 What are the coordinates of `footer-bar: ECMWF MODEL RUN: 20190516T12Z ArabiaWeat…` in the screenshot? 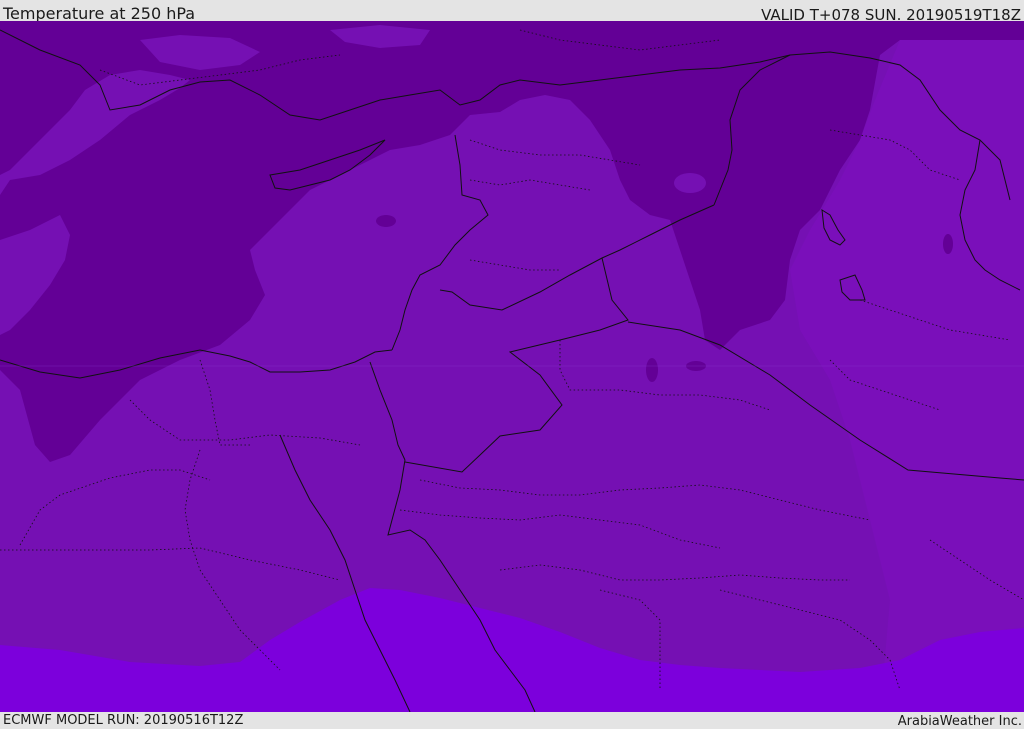 It's located at (512, 720).